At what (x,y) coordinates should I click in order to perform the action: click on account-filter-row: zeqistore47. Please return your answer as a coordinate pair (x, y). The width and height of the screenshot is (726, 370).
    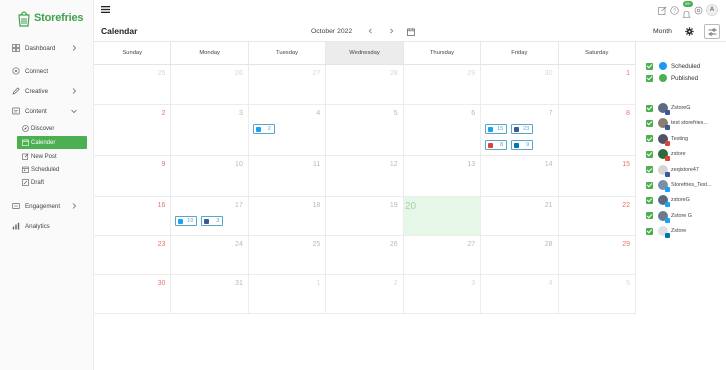
    Looking at the image, I should click on (672, 170).